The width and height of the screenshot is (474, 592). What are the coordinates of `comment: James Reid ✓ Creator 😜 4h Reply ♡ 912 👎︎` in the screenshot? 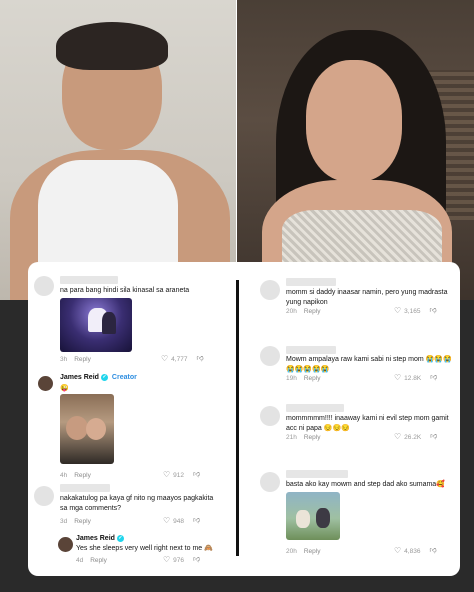 It's located at (131, 424).